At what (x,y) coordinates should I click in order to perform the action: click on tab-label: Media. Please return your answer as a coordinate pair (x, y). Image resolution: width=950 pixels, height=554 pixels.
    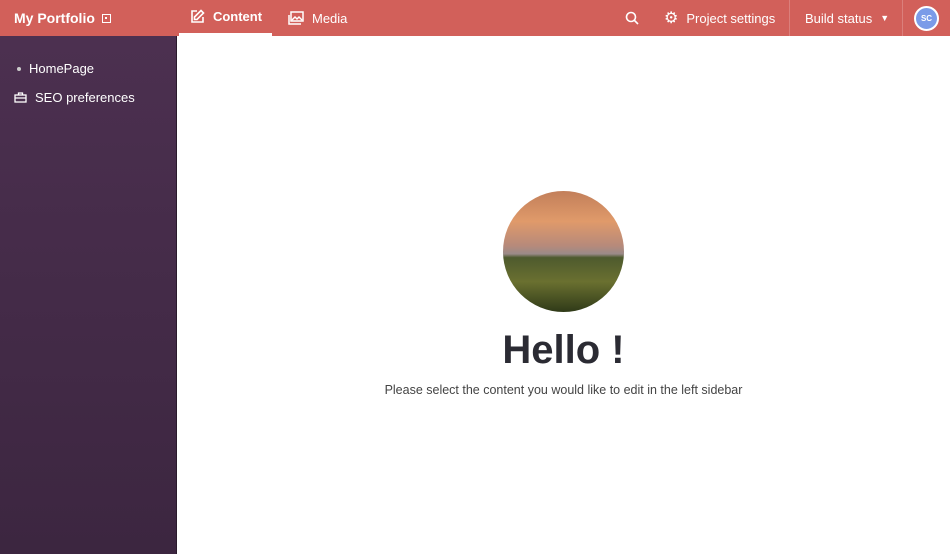
    Looking at the image, I should click on (330, 18).